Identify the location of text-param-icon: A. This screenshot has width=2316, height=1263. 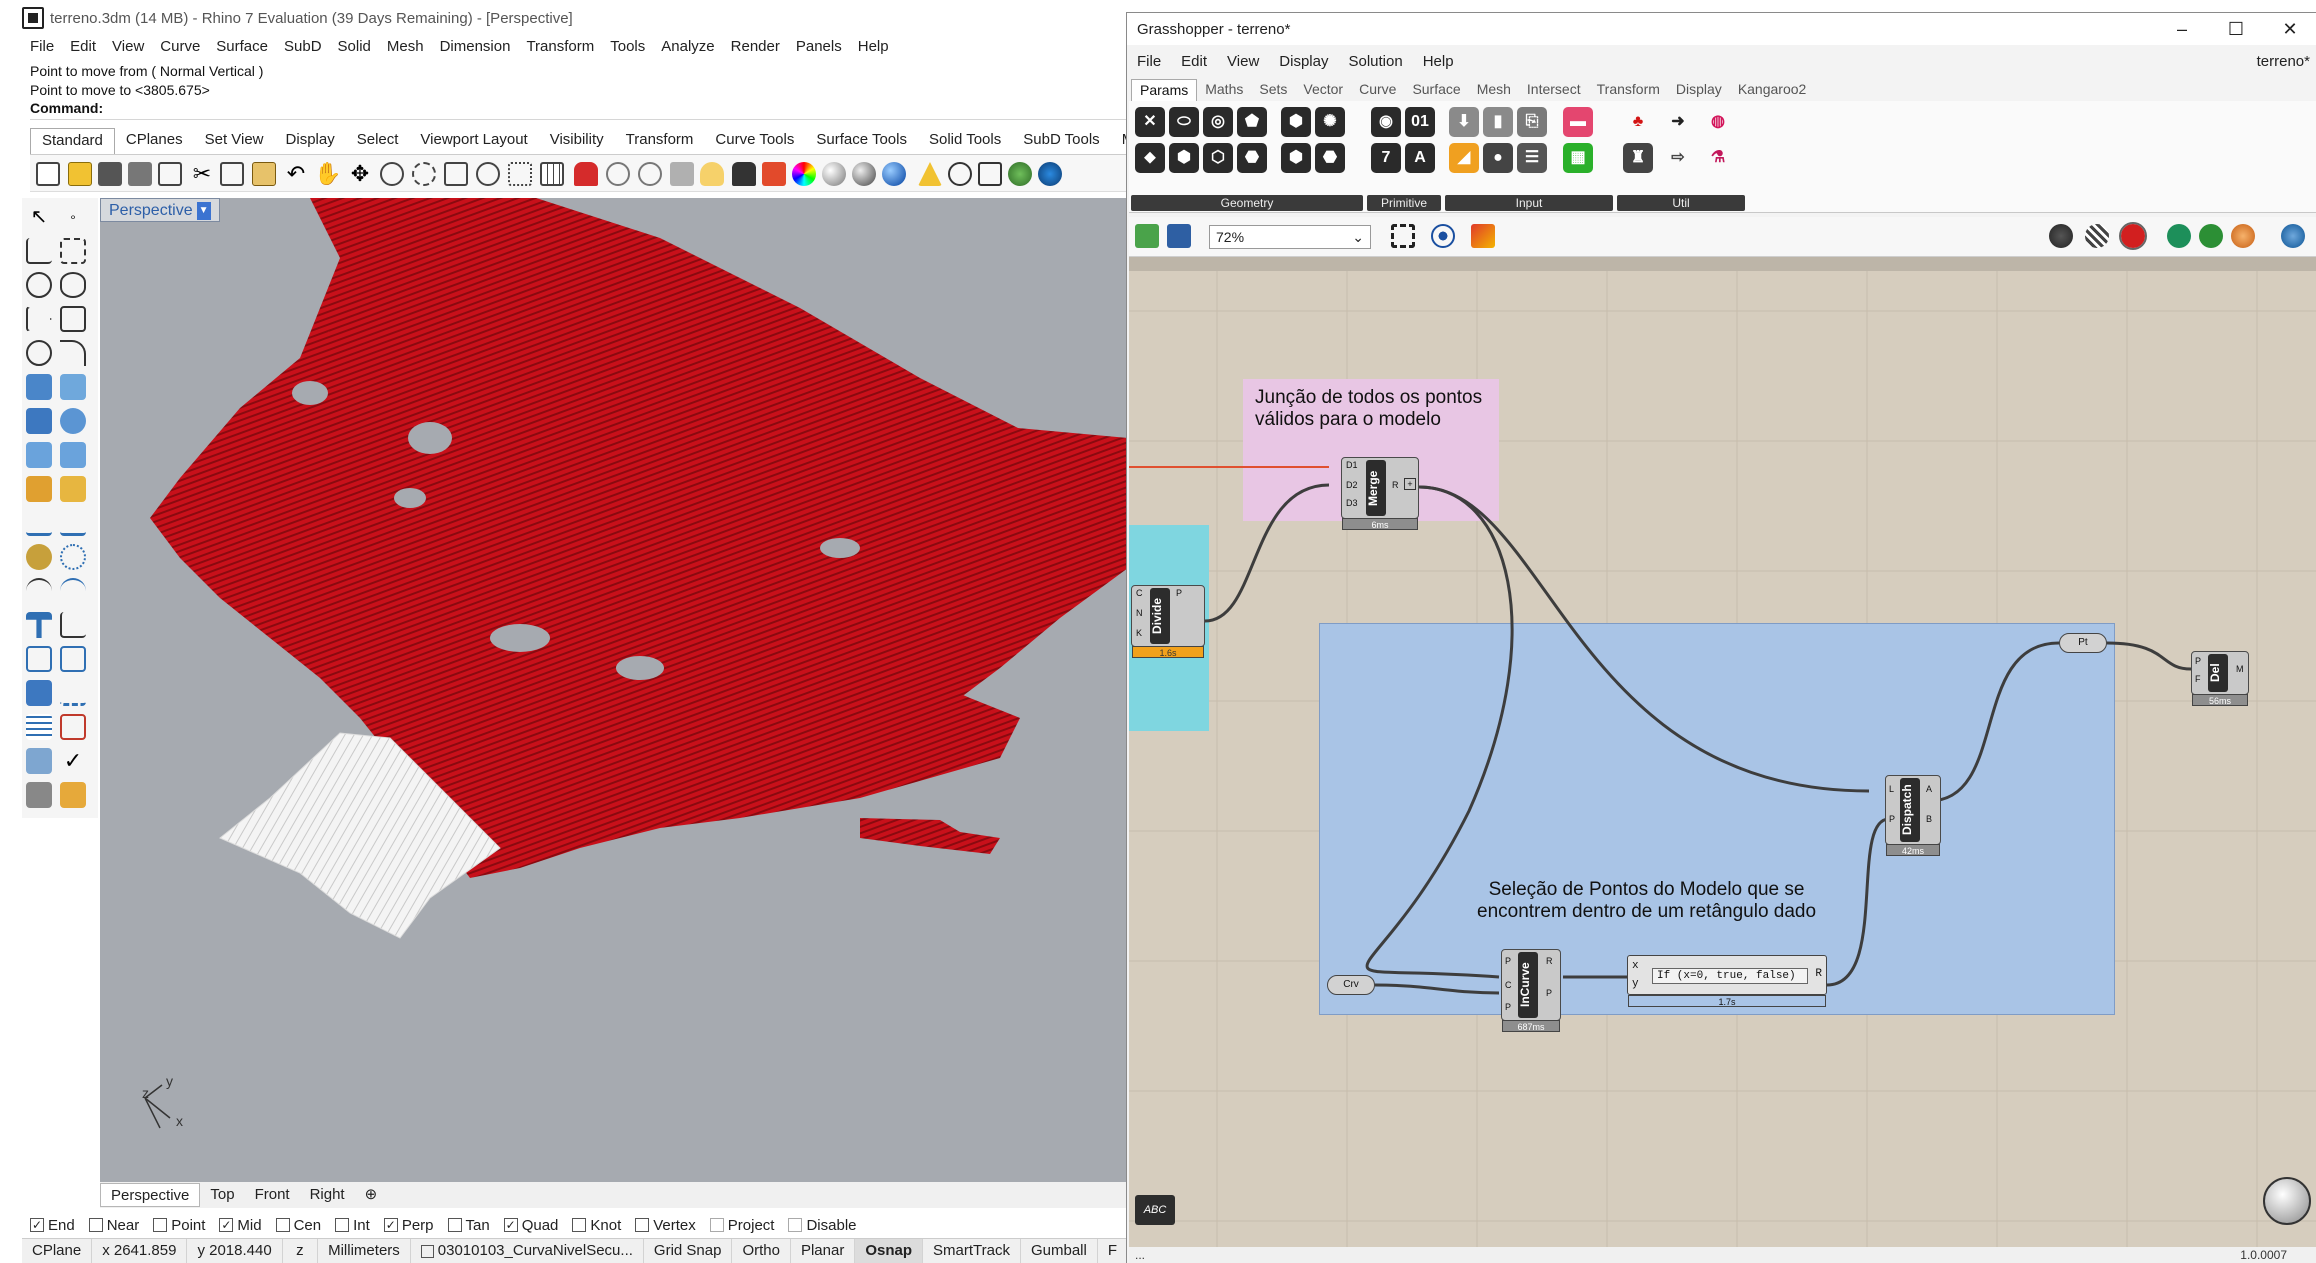
(1420, 158).